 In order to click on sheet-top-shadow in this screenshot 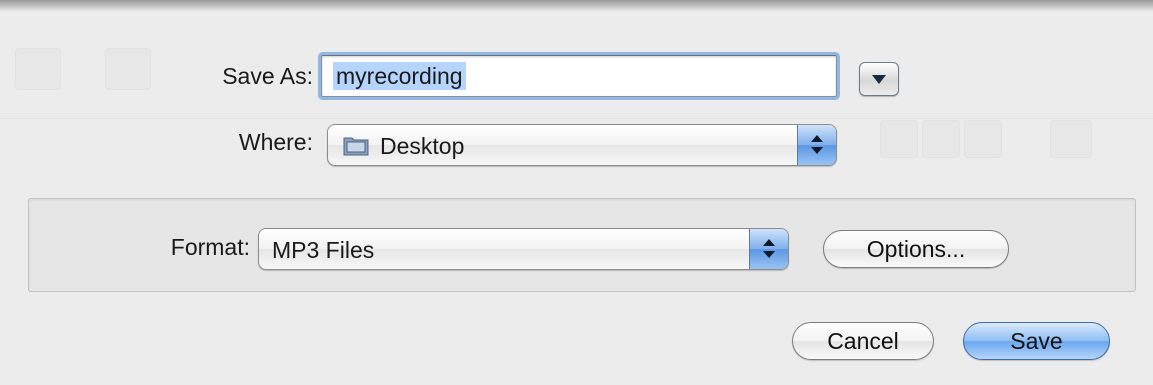, I will do `click(576, 6)`.